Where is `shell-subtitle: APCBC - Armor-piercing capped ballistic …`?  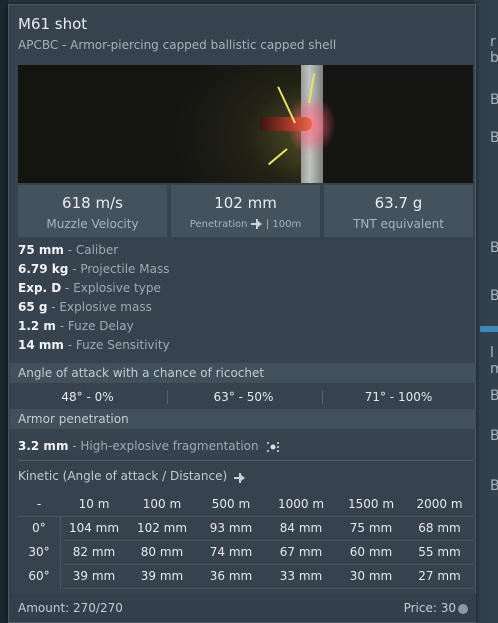 shell-subtitle: APCBC - Armor-piercing capped ballistic … is located at coordinates (177, 45).